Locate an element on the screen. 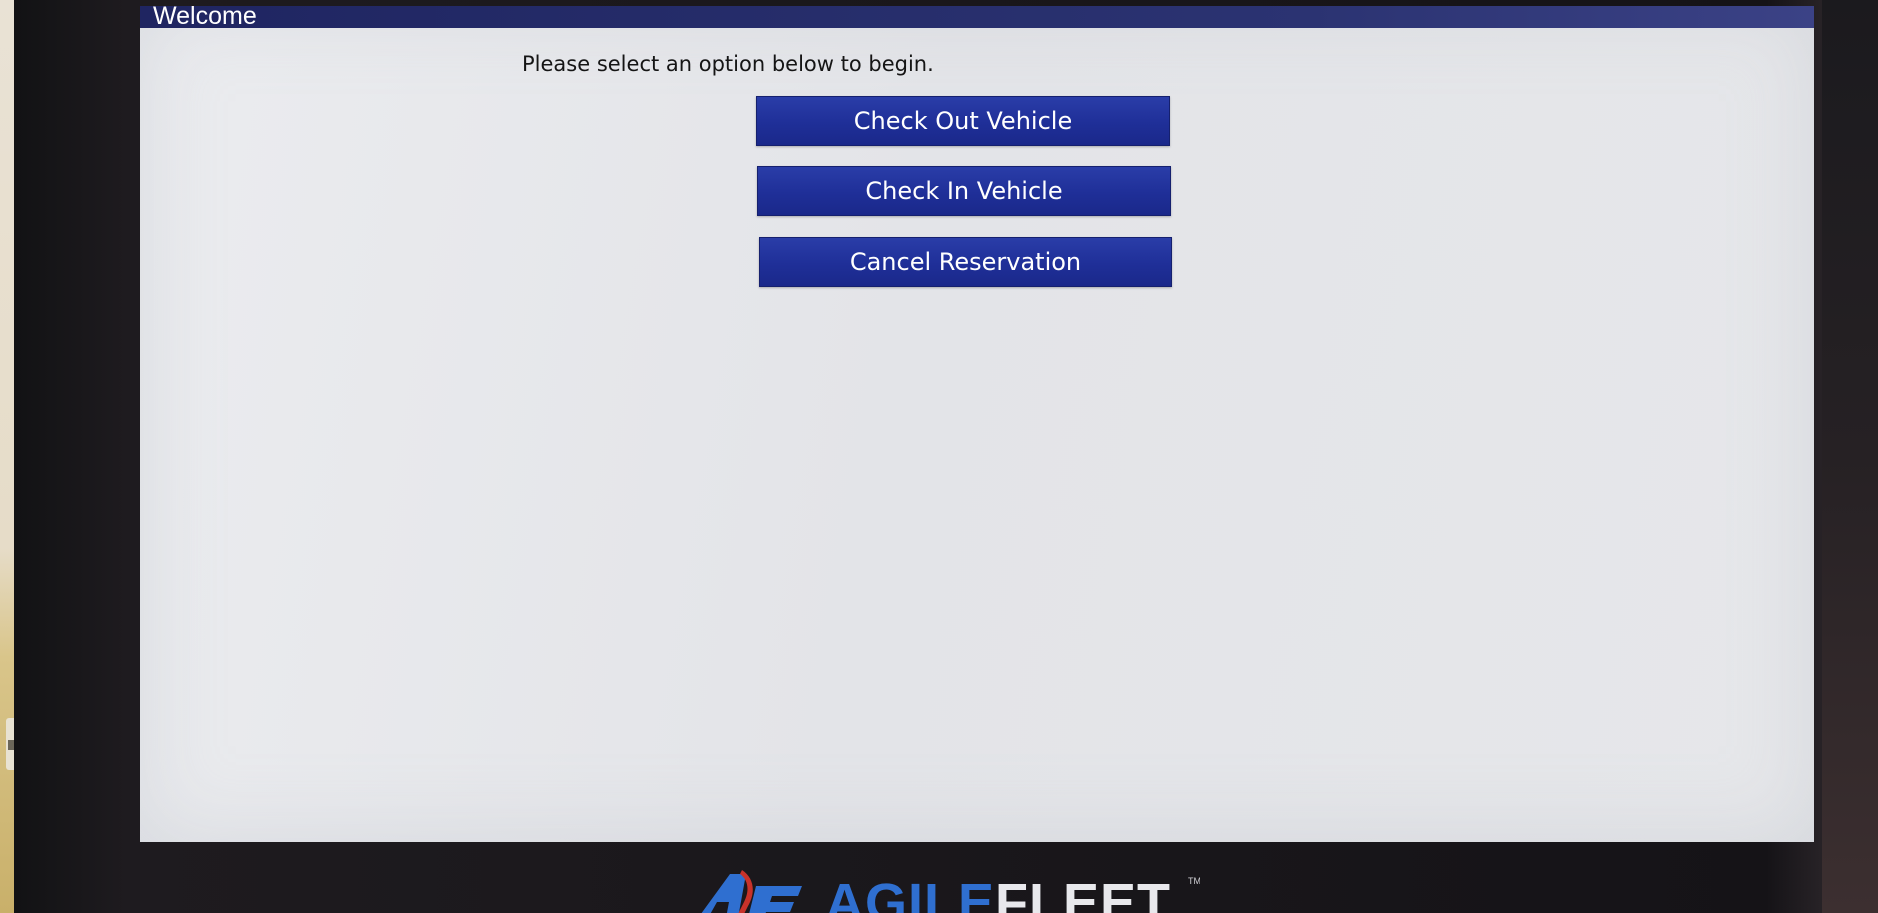  agile-fleet-logo-icon is located at coordinates (751, 891).